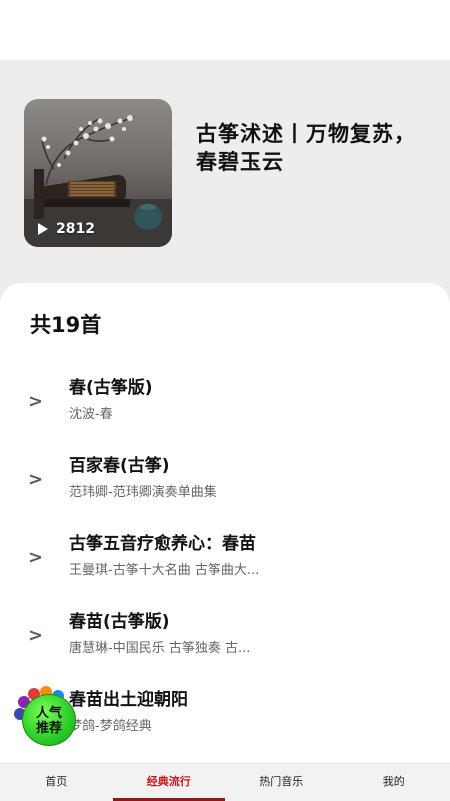  I want to click on song-count: 共19首, so click(65, 324).